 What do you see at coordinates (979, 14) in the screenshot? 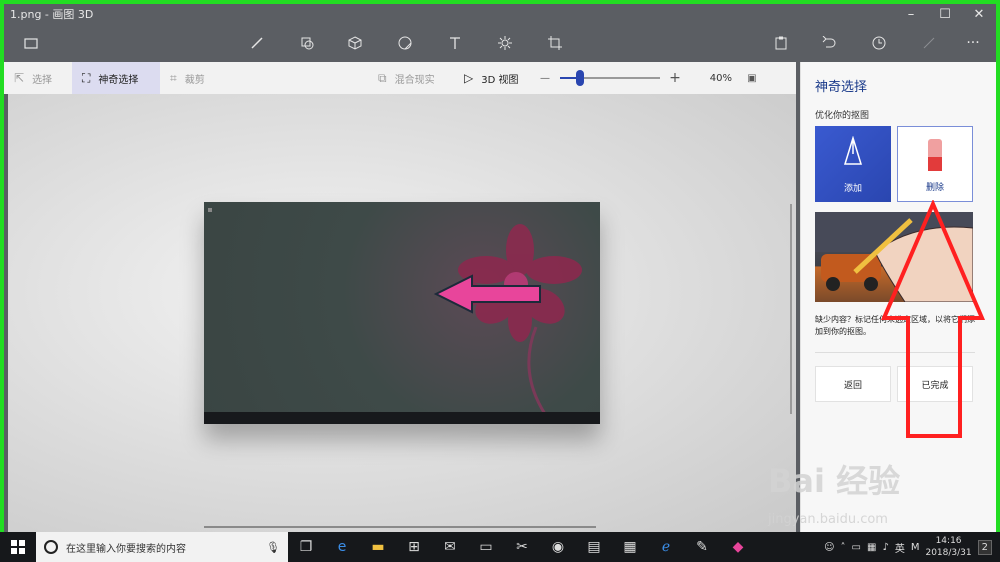
I see `close-button: ✕` at bounding box center [979, 14].